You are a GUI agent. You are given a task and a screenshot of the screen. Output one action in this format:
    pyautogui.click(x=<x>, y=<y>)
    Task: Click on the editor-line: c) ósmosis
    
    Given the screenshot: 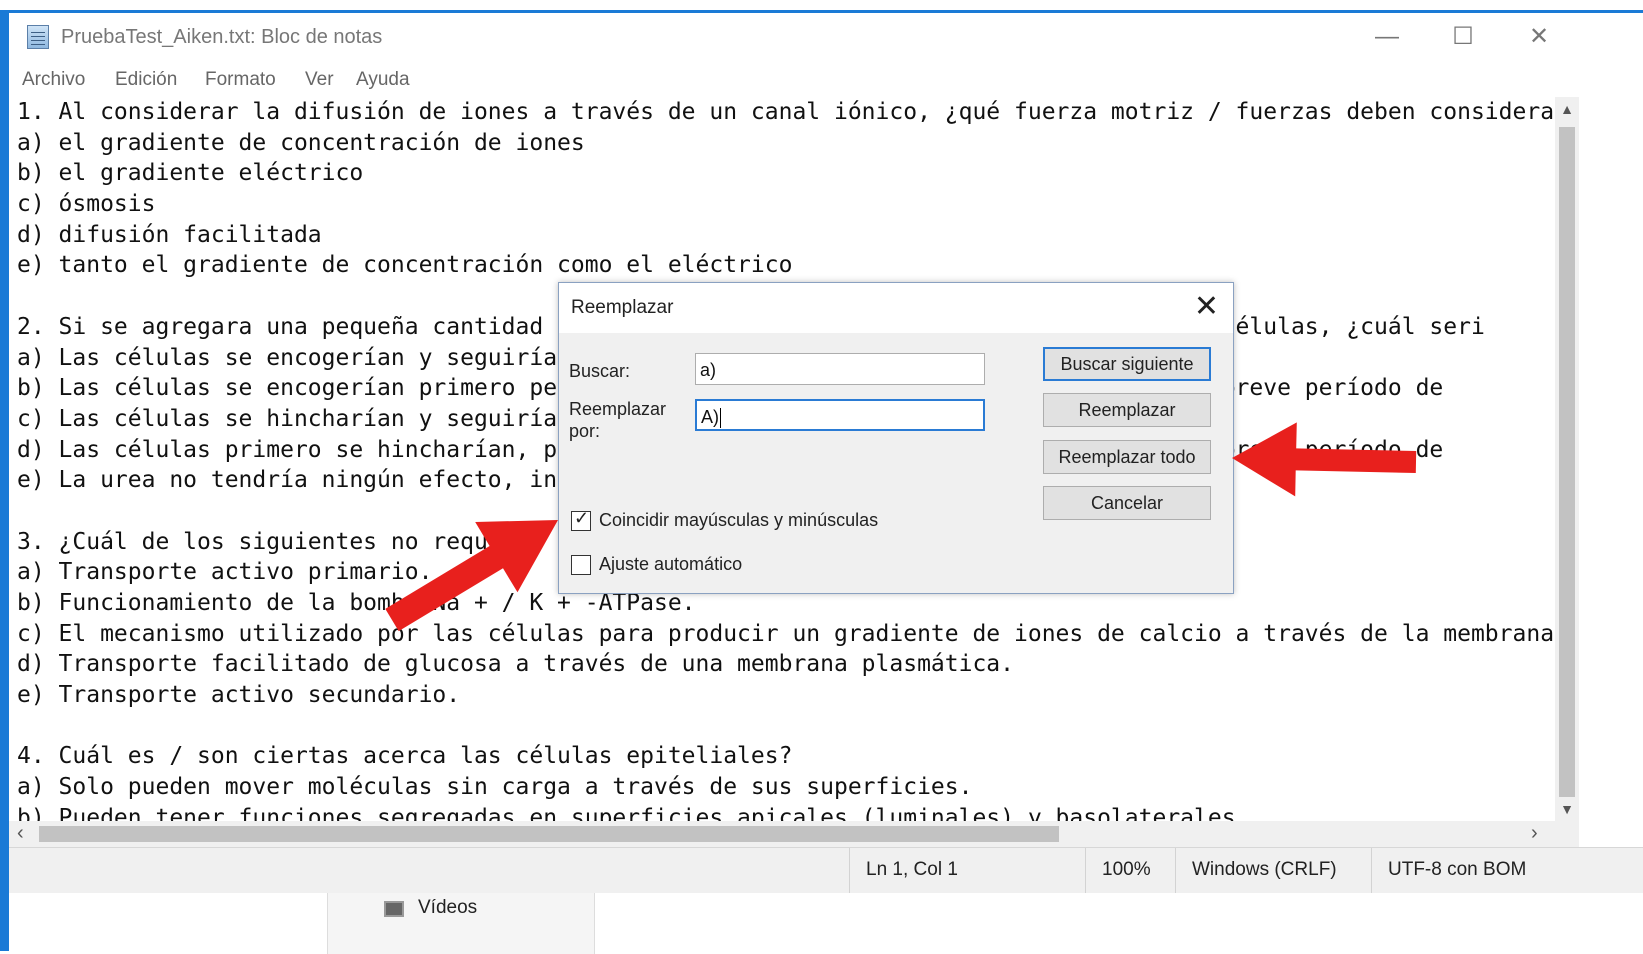 What is the action you would take?
    pyautogui.click(x=86, y=204)
    